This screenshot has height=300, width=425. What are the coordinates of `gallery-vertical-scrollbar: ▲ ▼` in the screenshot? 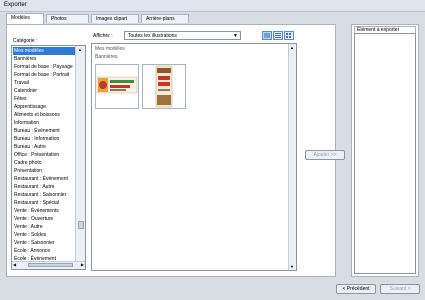 It's located at (292, 157).